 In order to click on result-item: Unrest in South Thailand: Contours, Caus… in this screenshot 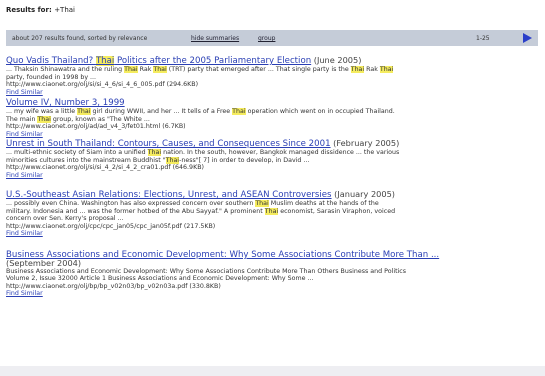, I will do `click(272, 159)`.